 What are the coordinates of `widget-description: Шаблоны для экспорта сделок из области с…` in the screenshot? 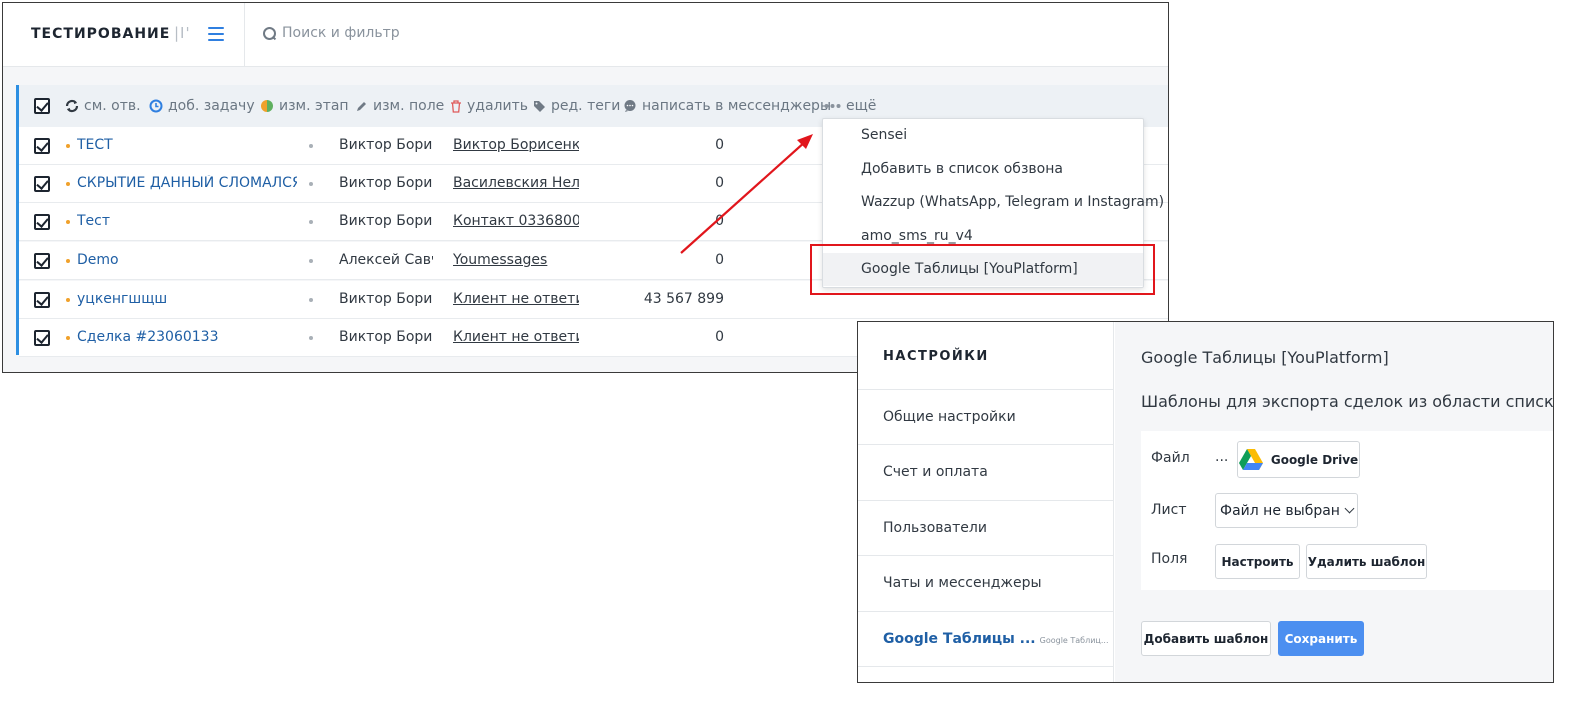 It's located at (1347, 401).